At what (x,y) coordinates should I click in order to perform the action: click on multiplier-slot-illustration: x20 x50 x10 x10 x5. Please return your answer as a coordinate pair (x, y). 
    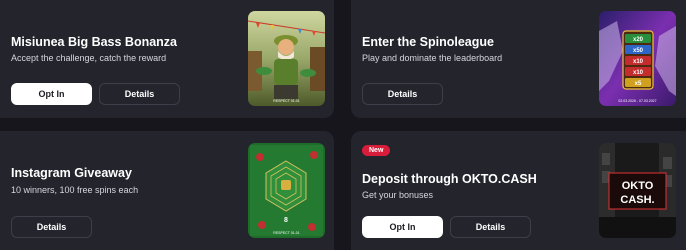
    Looking at the image, I should click on (637, 58).